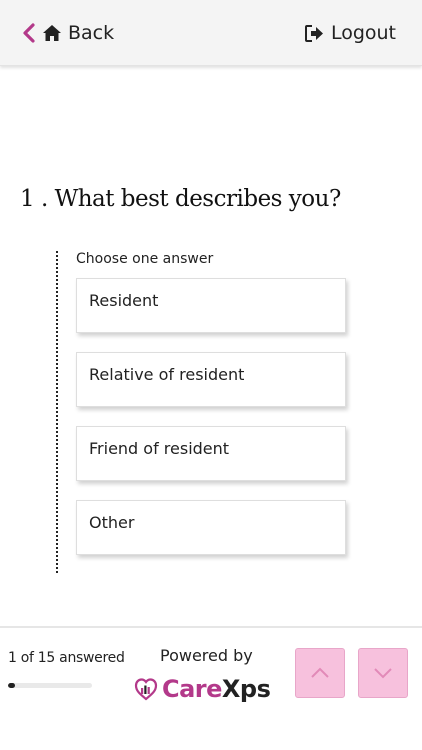  Describe the element at coordinates (145, 259) in the screenshot. I see `instruction-text: Choose one answer` at that location.